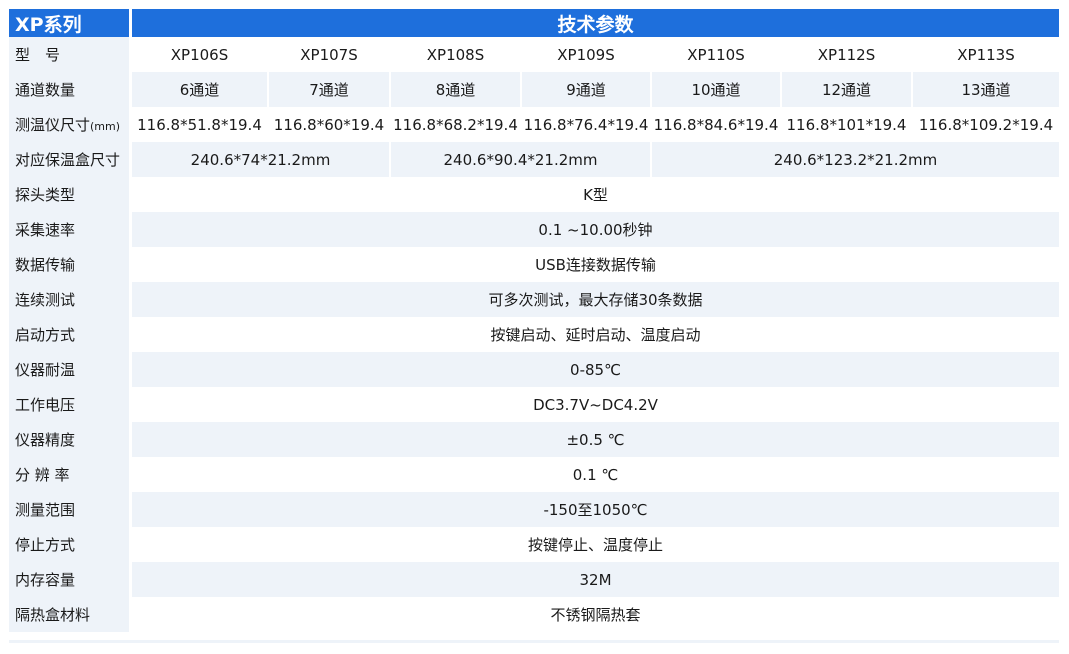 The width and height of the screenshot is (1069, 654). Describe the element at coordinates (595, 23) in the screenshot. I see `spec-title: 技术参数` at that location.